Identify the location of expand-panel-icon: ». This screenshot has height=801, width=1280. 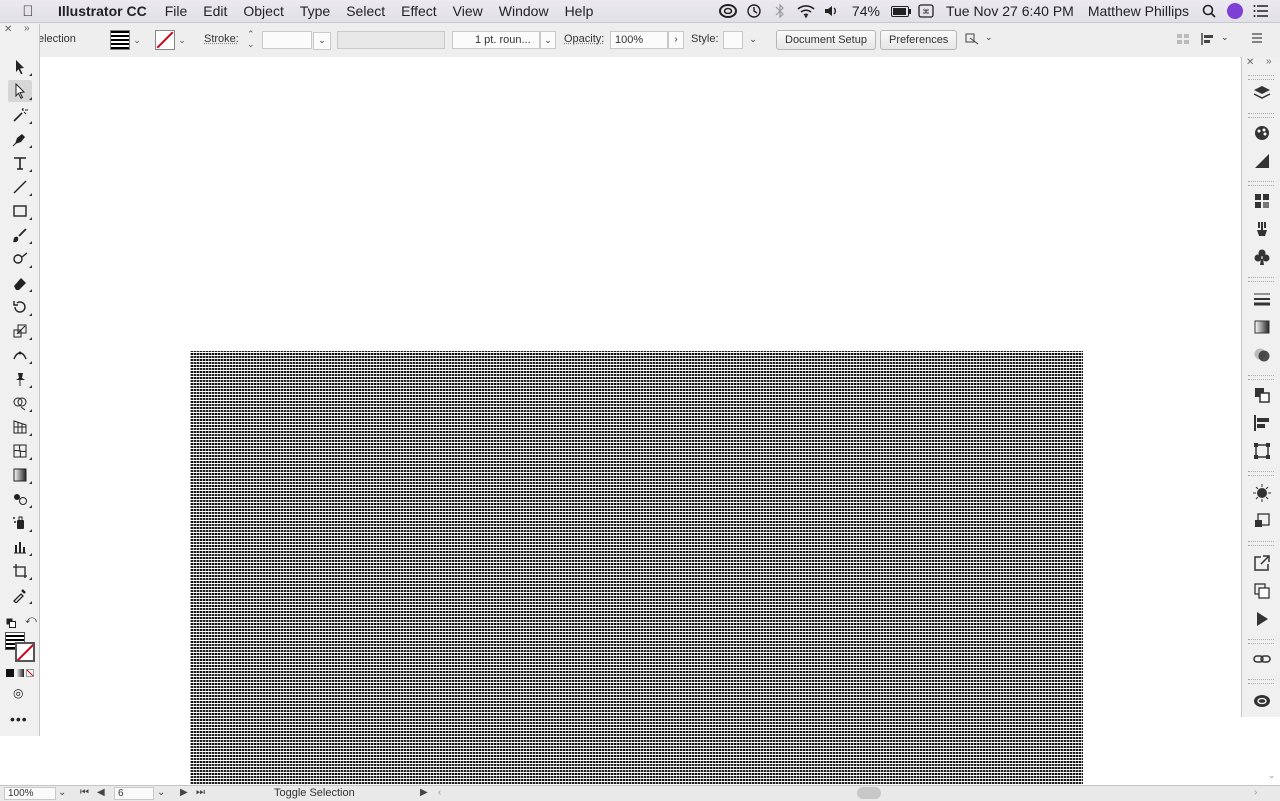
(27, 28).